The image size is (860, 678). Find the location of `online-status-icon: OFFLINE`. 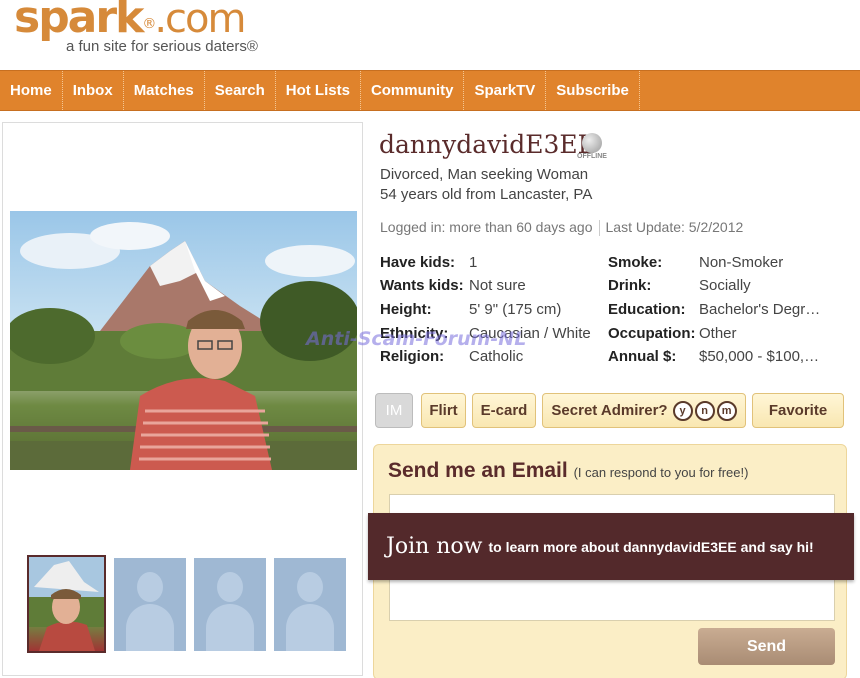

online-status-icon: OFFLINE is located at coordinates (592, 148).